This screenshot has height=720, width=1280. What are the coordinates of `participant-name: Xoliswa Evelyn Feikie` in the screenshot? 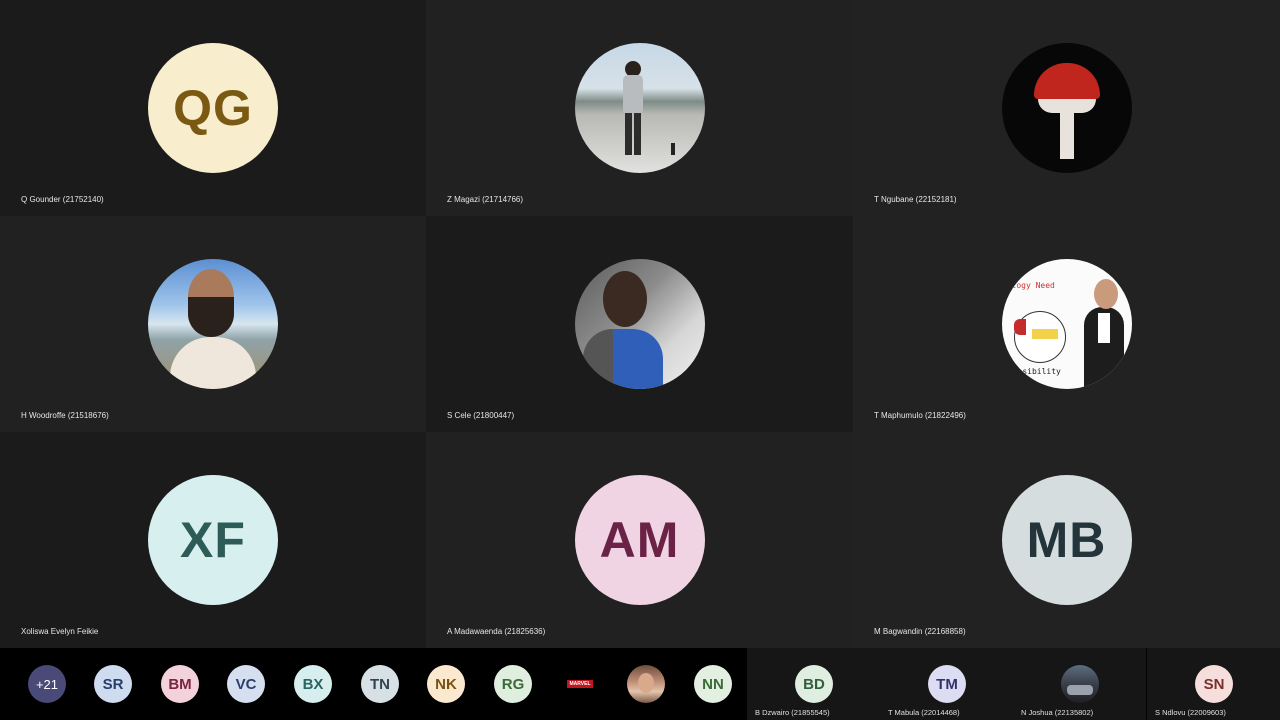 It's located at (60, 631).